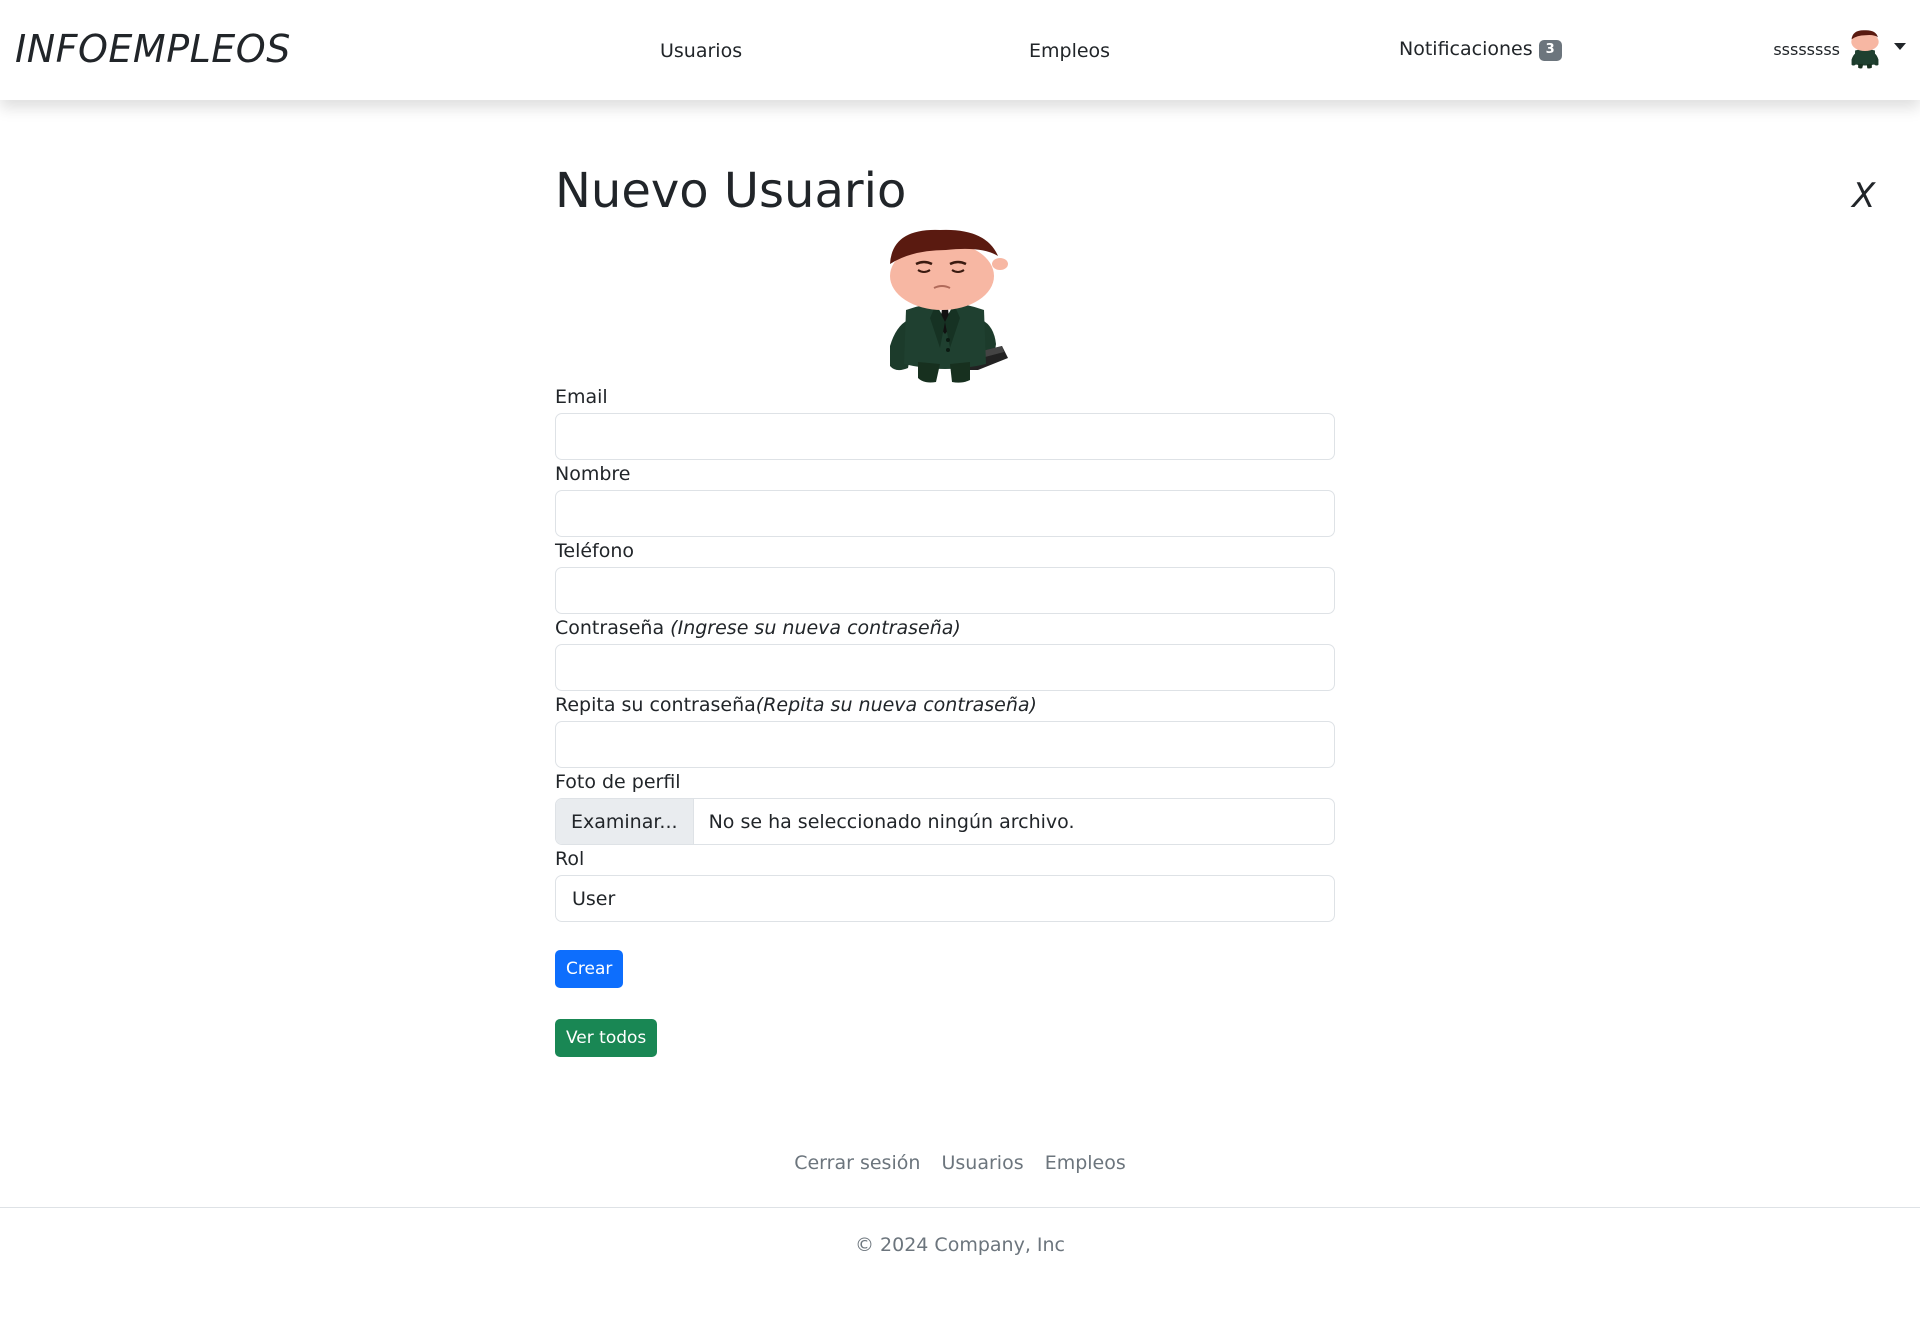 The height and width of the screenshot is (1327, 1920). What do you see at coordinates (945, 590) in the screenshot?
I see `telefono-field` at bounding box center [945, 590].